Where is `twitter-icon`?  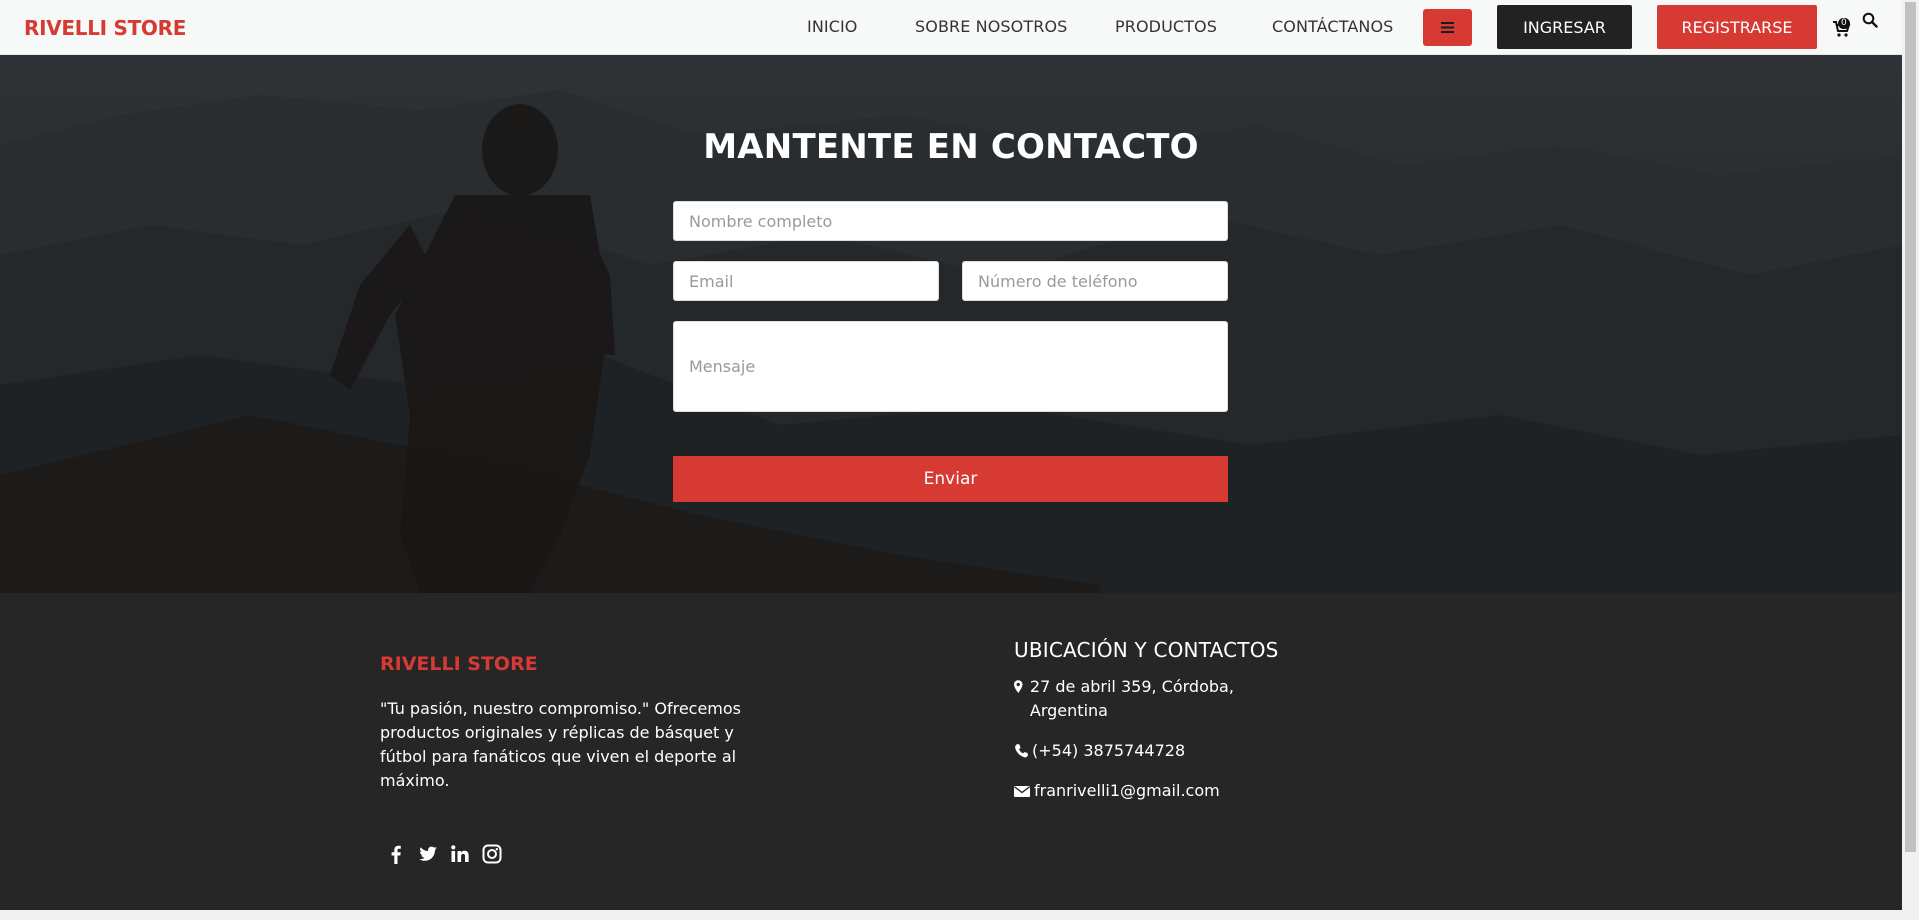 twitter-icon is located at coordinates (428, 854).